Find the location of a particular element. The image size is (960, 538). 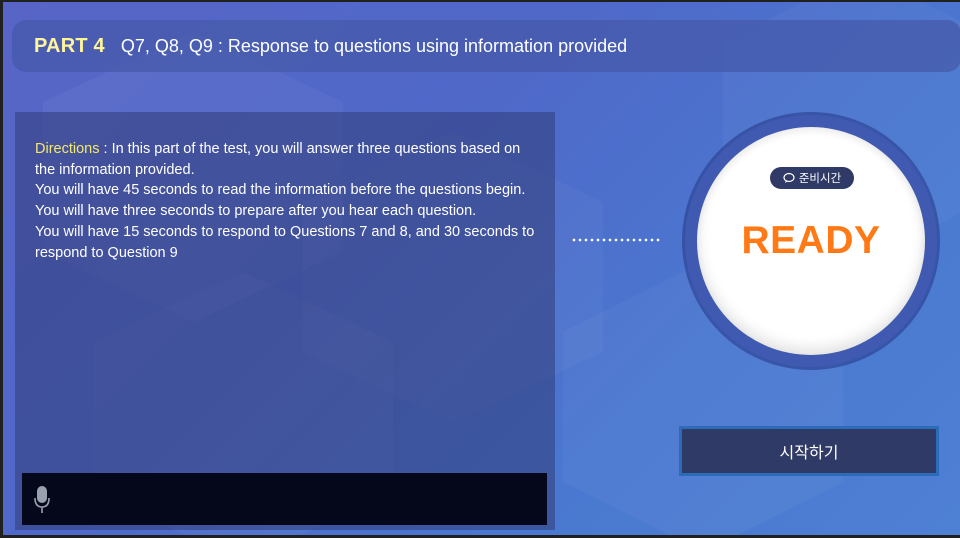

prep-time-badge: 준비시간 is located at coordinates (812, 178).